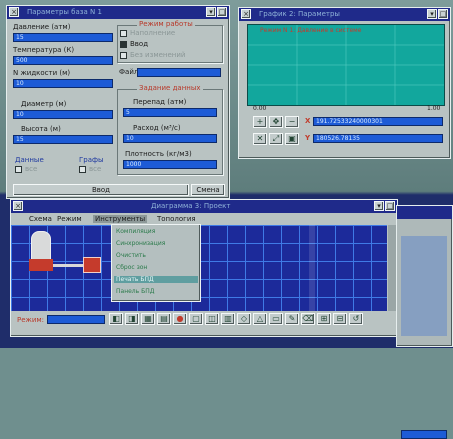 The image size is (453, 439). Describe the element at coordinates (92, 265) in the screenshot. I see `valve-icon` at that location.